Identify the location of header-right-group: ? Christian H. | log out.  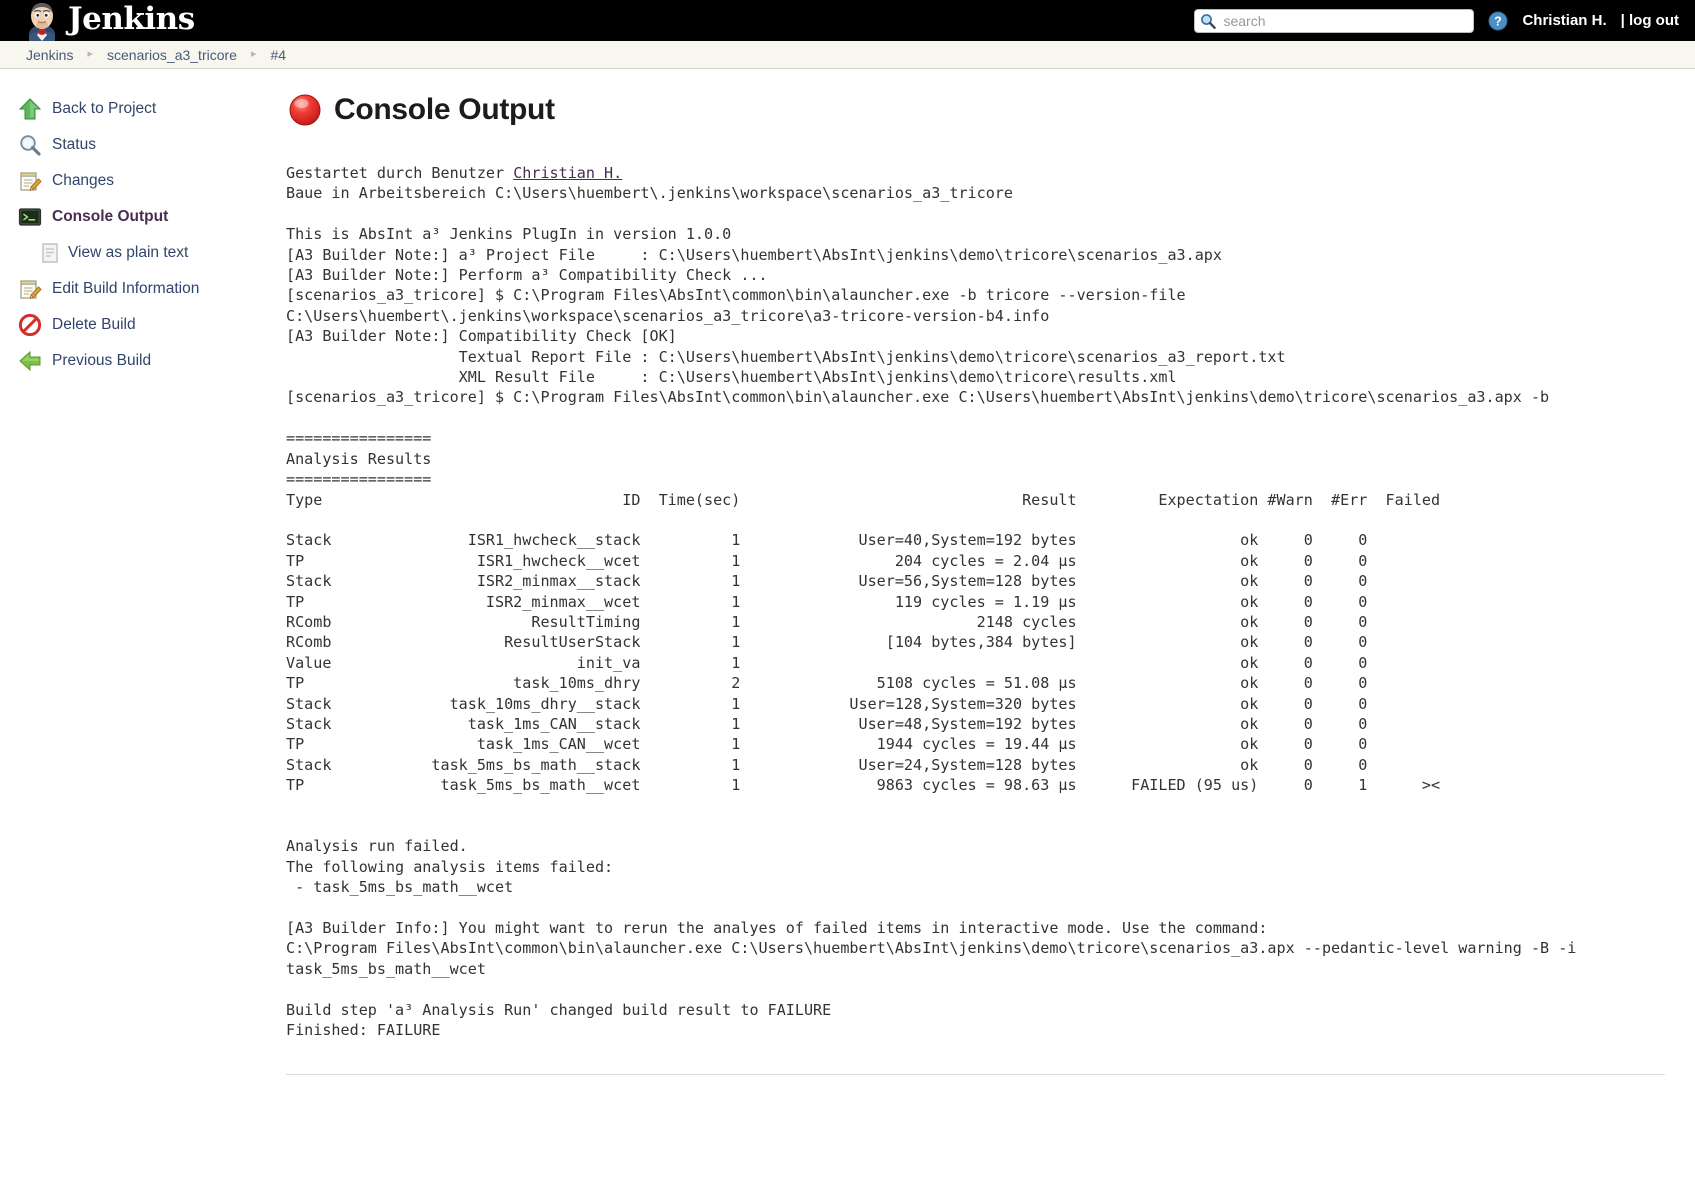
(1436, 20).